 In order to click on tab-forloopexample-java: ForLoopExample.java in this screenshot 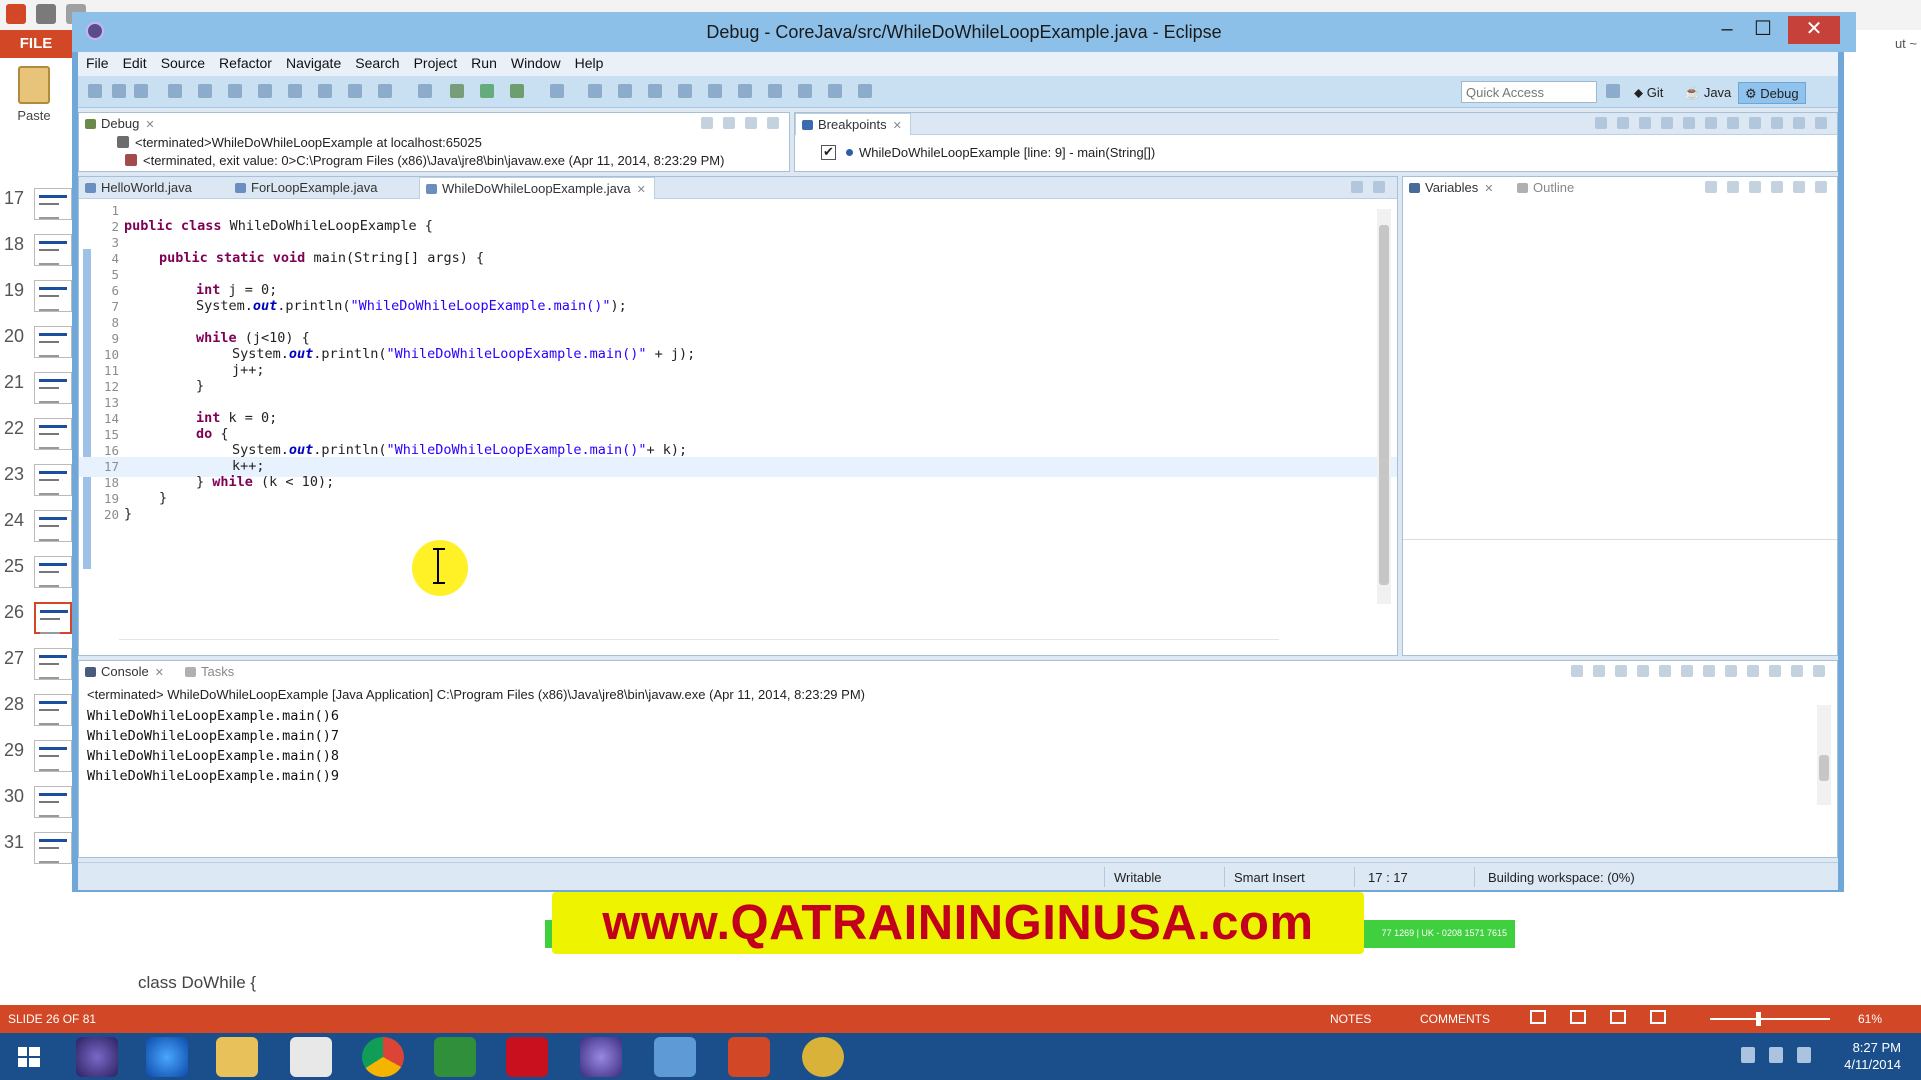, I will do `click(307, 188)`.